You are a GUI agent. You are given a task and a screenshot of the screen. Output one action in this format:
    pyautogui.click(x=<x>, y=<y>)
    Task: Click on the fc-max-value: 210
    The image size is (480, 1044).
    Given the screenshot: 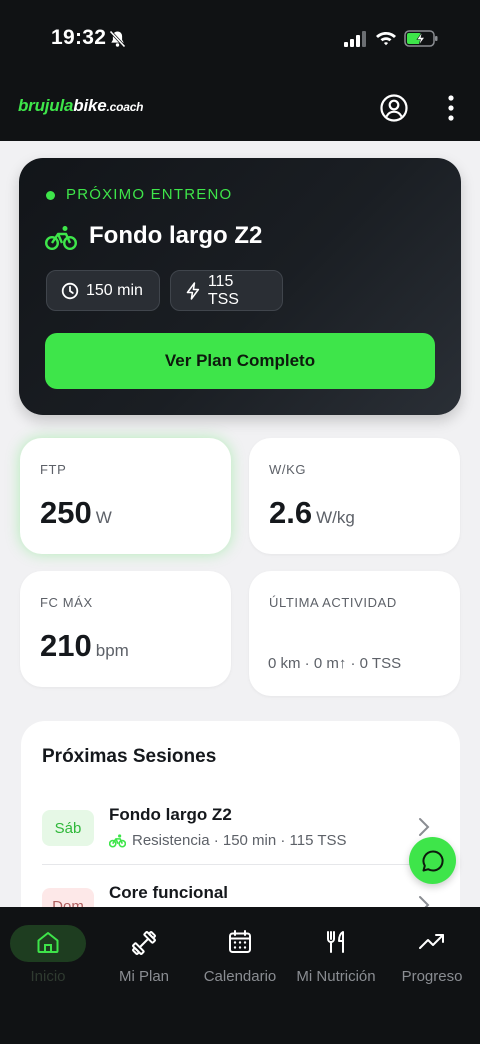 What is the action you would take?
    pyautogui.click(x=66, y=645)
    